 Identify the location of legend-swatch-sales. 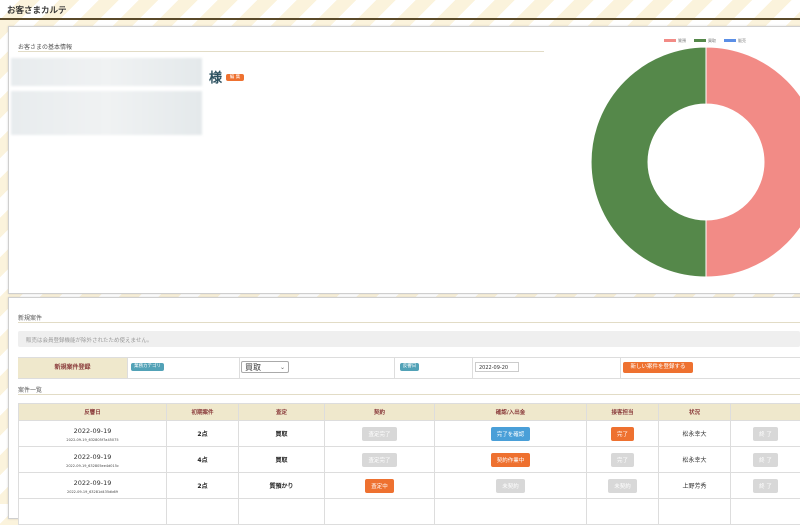
(730, 40).